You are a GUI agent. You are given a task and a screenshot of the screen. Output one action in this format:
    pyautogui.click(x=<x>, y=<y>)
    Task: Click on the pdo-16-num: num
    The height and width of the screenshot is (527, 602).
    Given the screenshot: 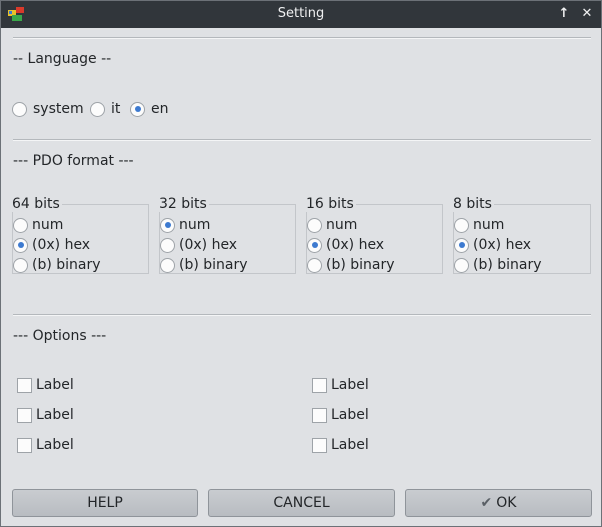 What is the action you would take?
    pyautogui.click(x=332, y=225)
    